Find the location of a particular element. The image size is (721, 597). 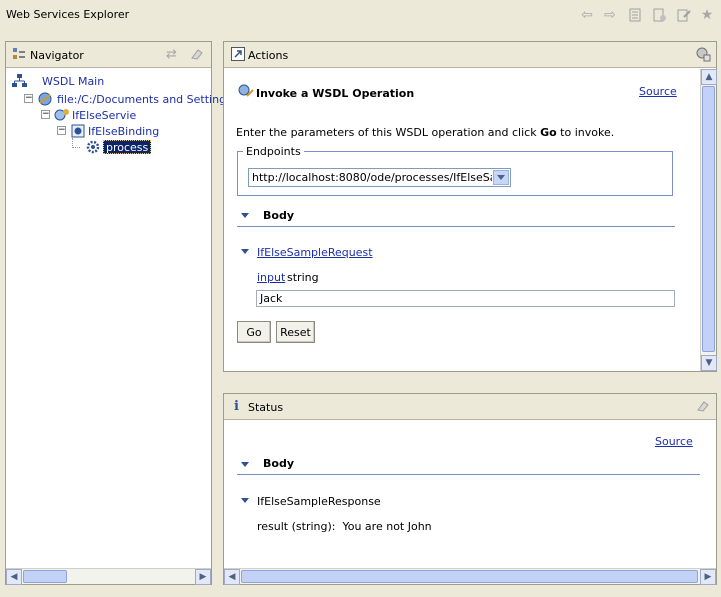

tree-label: IfElseServie is located at coordinates (104, 115).